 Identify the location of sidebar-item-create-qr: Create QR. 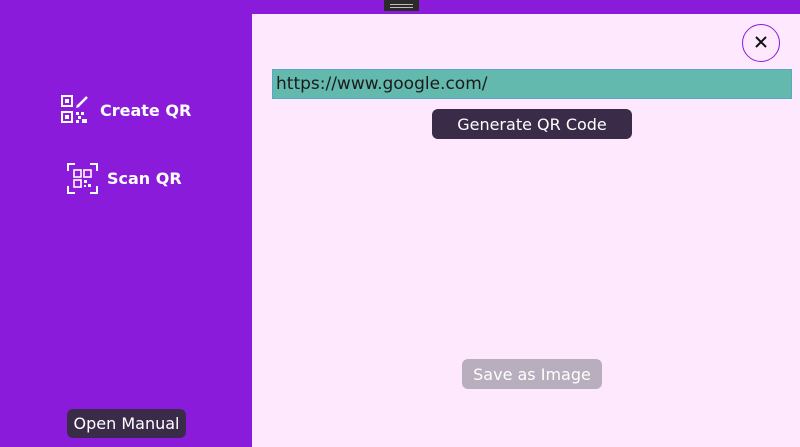
(126, 110).